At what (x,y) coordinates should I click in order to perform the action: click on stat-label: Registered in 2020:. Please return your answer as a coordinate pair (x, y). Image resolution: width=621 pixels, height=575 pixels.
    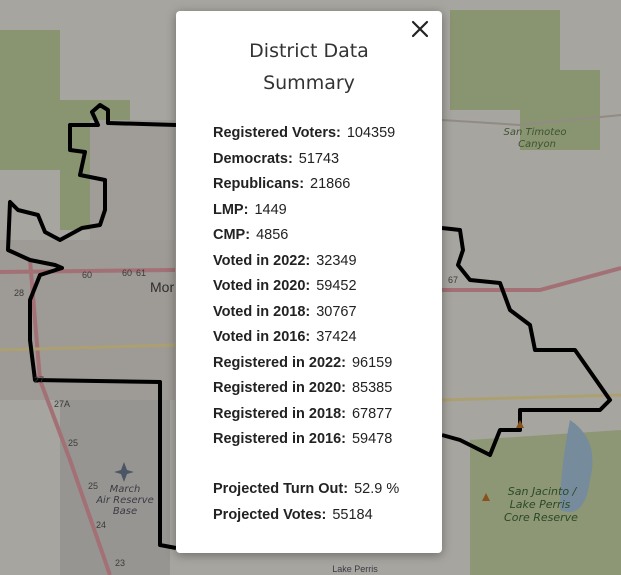
    Looking at the image, I should click on (279, 388).